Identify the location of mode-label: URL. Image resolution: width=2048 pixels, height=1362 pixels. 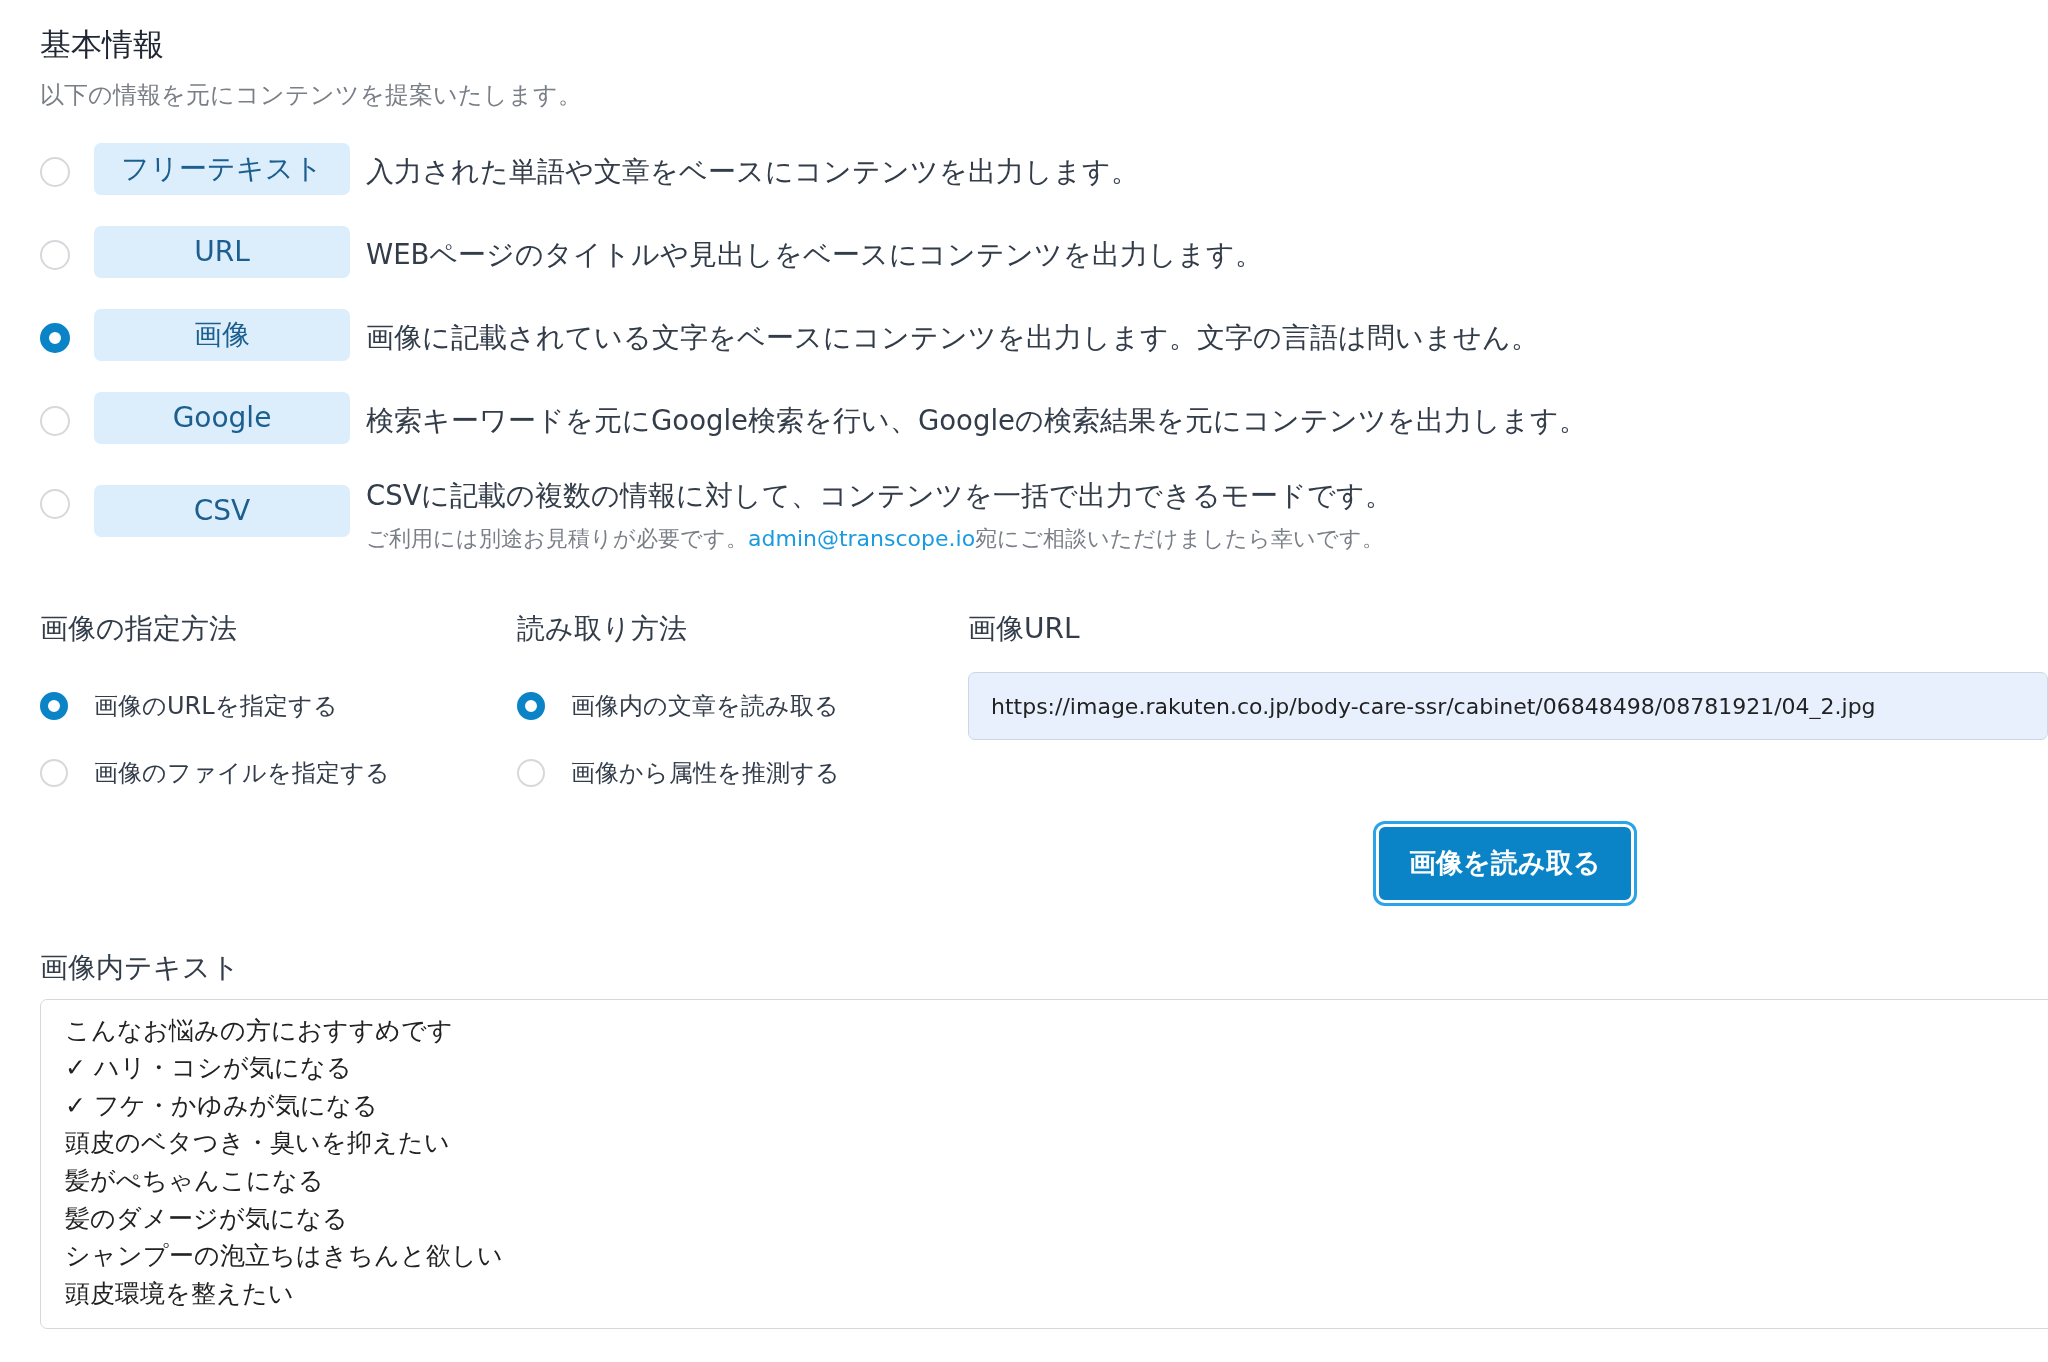
(222, 252).